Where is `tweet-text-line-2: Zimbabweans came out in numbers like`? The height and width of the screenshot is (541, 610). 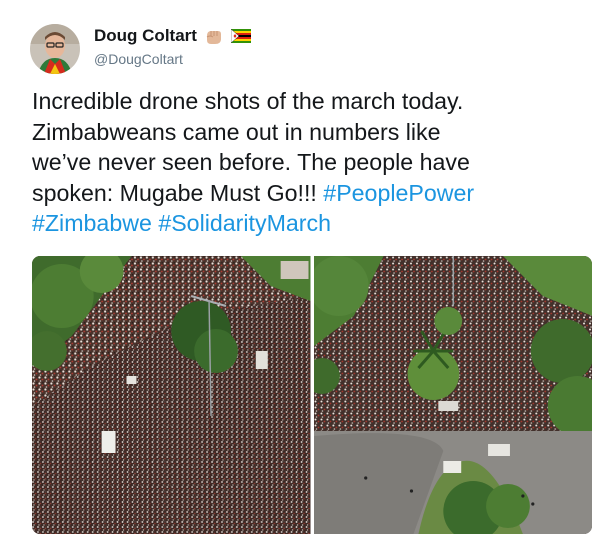
tweet-text-line-2: Zimbabweans came out in numbers like is located at coordinates (312, 132).